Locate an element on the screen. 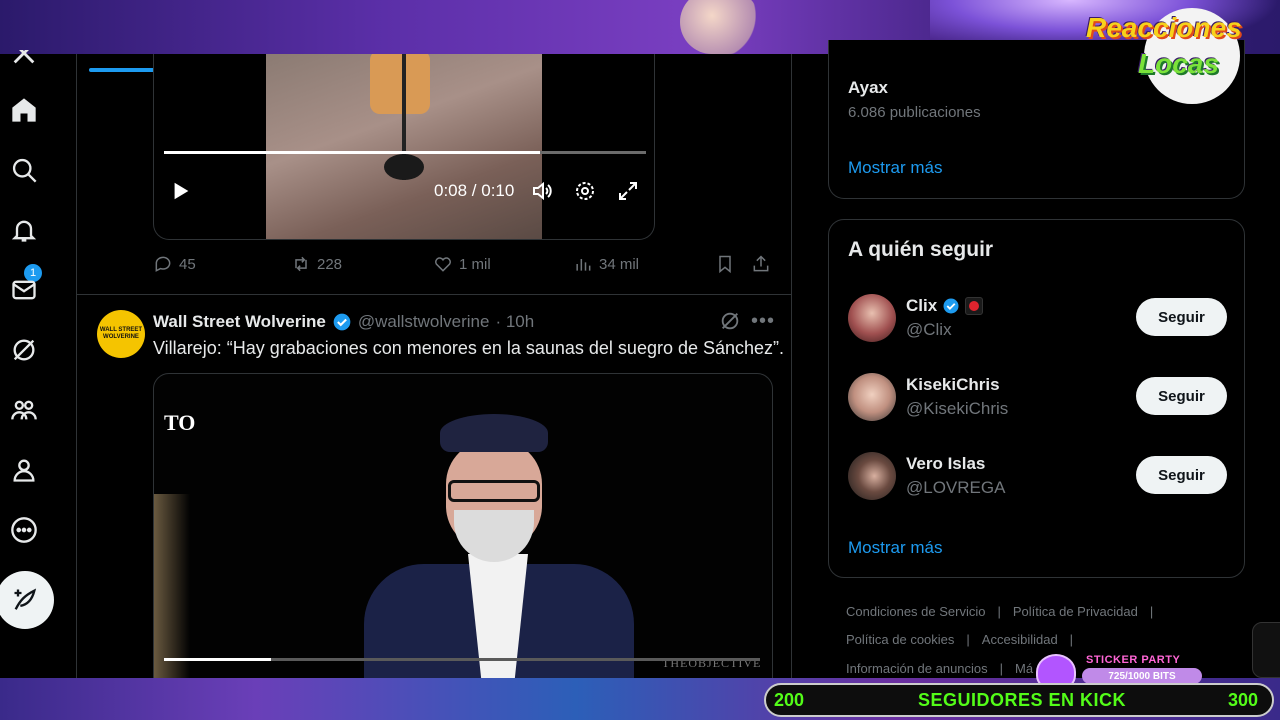 Image resolution: width=1280 pixels, height=720 pixels. affiliation-badge-icon is located at coordinates (974, 306).